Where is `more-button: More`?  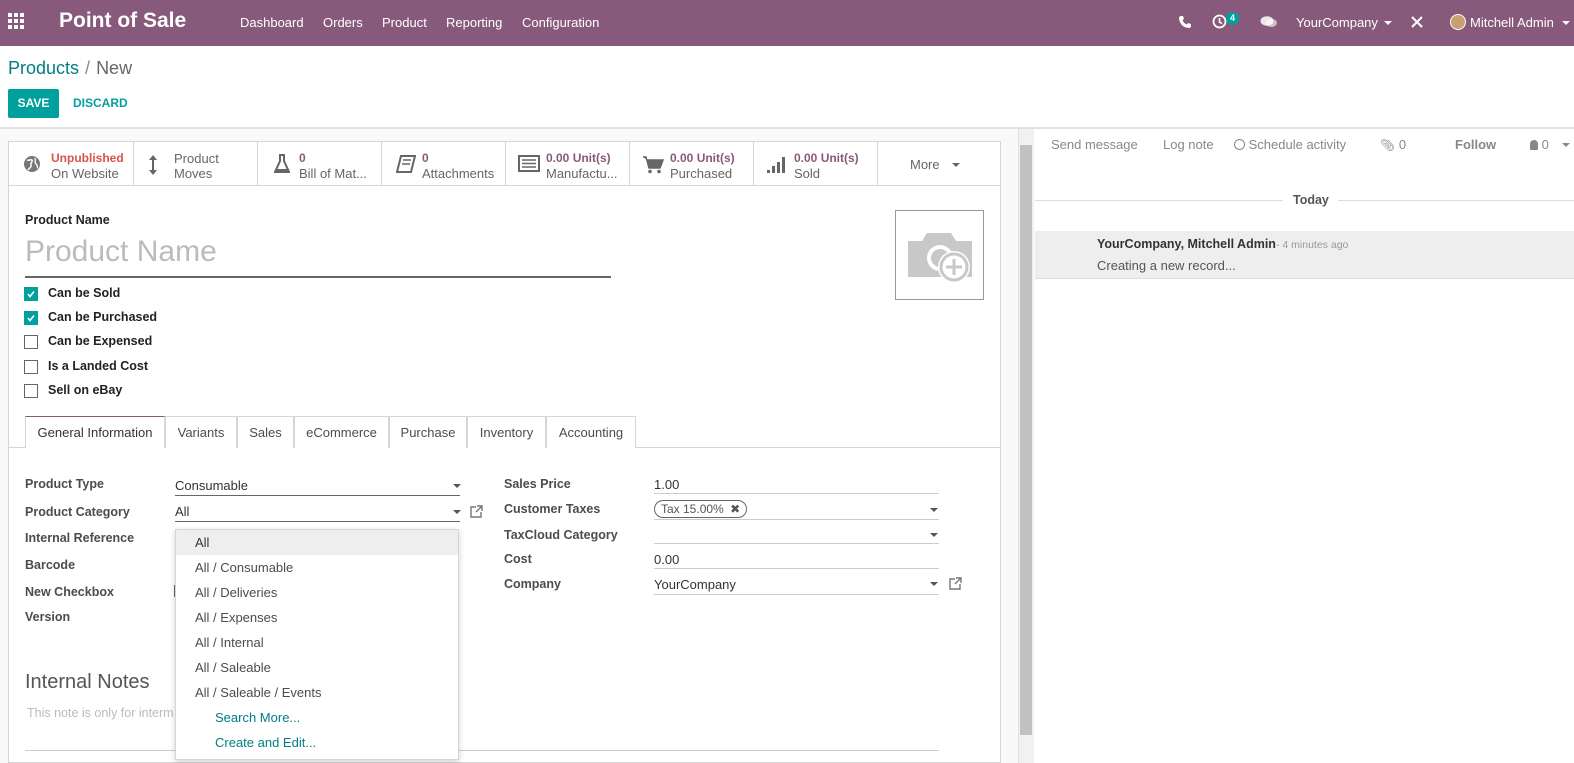 more-button: More is located at coordinates (939, 164).